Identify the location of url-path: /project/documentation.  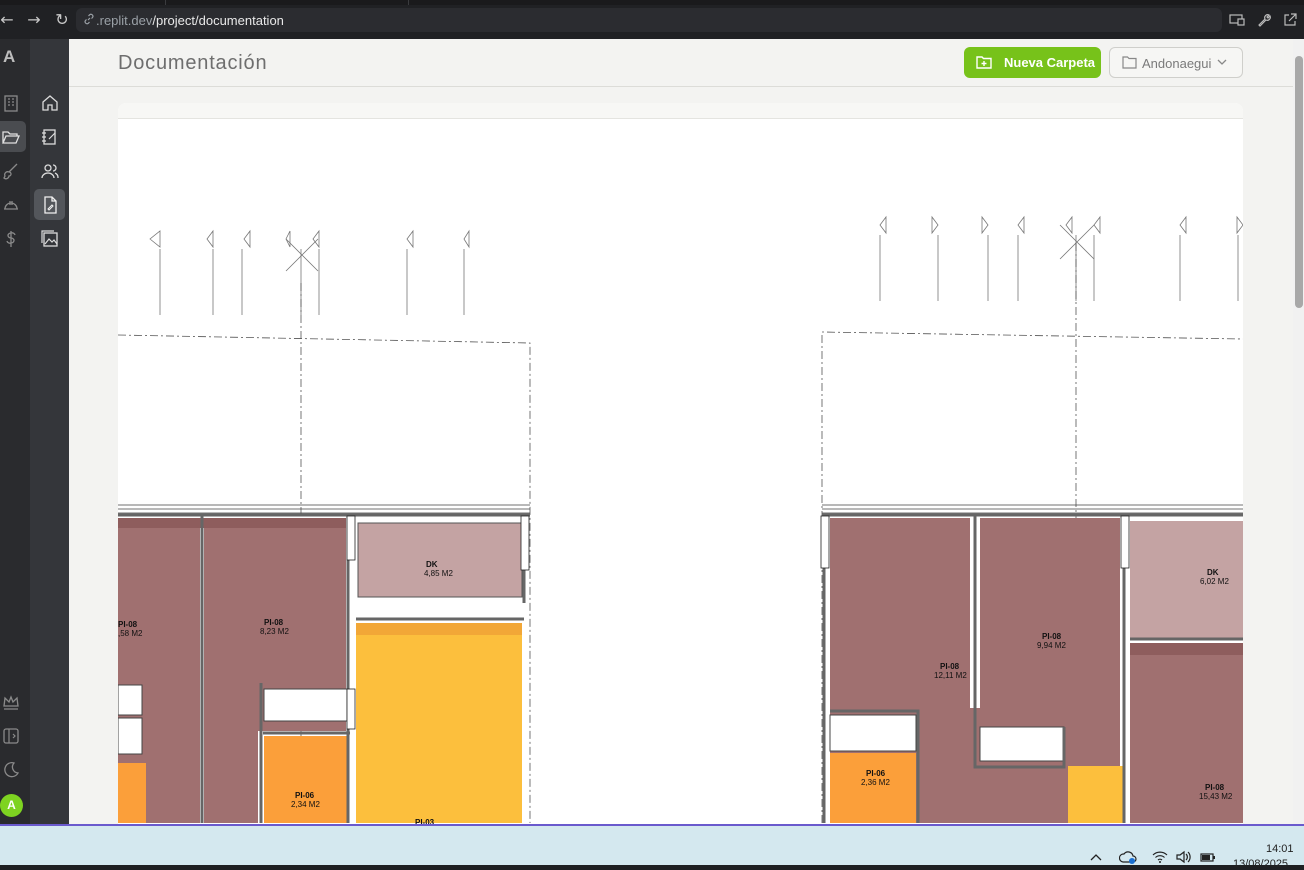
(218, 20).